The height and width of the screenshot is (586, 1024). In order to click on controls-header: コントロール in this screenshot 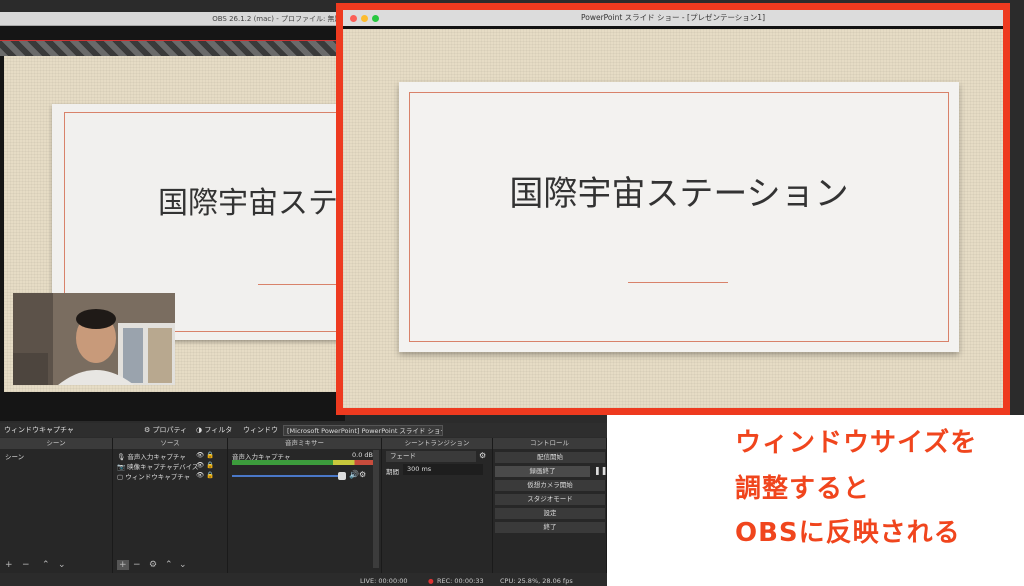, I will do `click(549, 443)`.